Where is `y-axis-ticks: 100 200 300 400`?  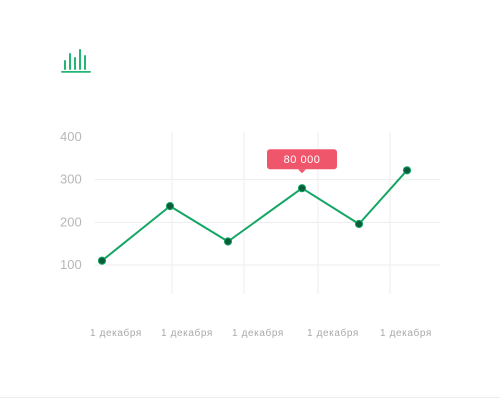
y-axis-ticks: 100 200 300 400 is located at coordinates (71, 200).